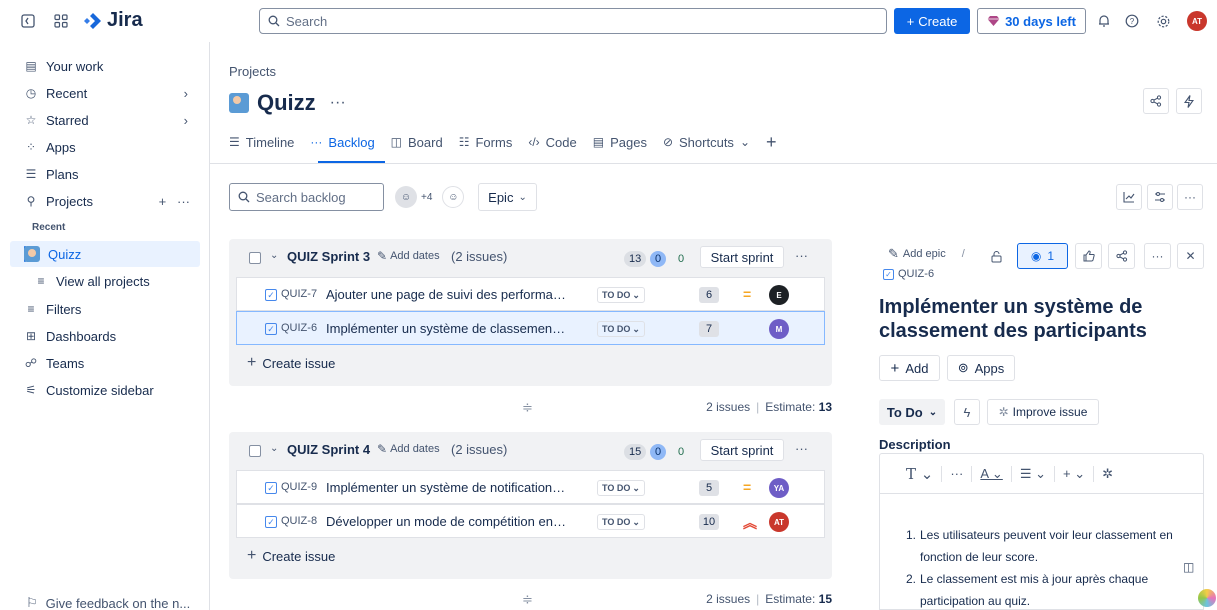  I want to click on user-avatar: AT, so click(1197, 21).